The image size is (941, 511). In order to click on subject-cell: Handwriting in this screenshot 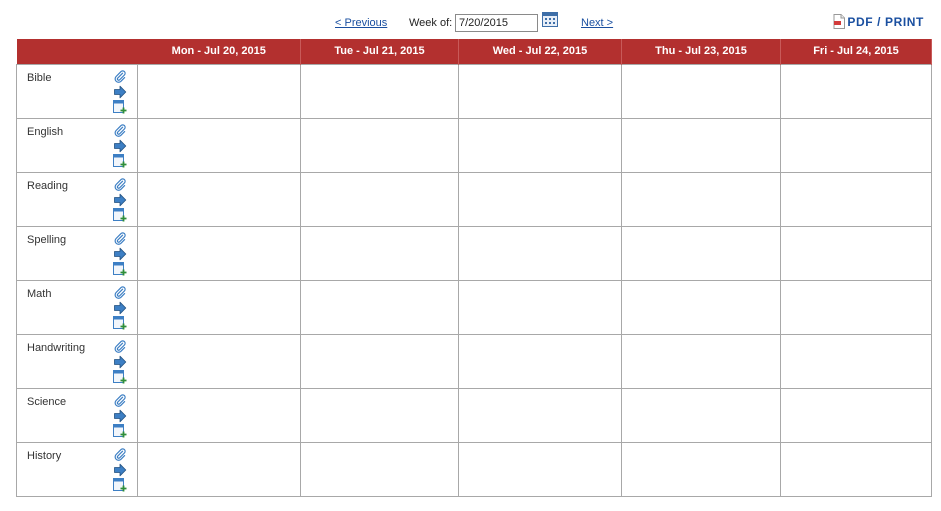, I will do `click(77, 361)`.